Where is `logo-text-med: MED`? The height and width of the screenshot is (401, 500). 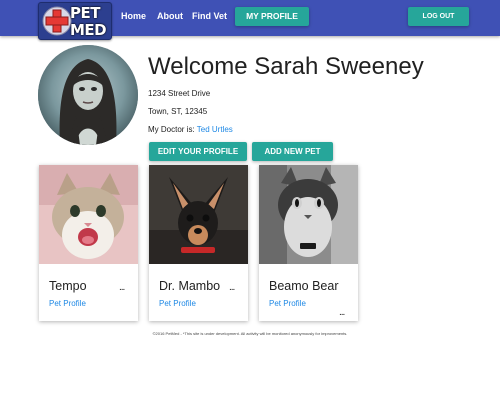
logo-text-med: MED is located at coordinates (88, 30).